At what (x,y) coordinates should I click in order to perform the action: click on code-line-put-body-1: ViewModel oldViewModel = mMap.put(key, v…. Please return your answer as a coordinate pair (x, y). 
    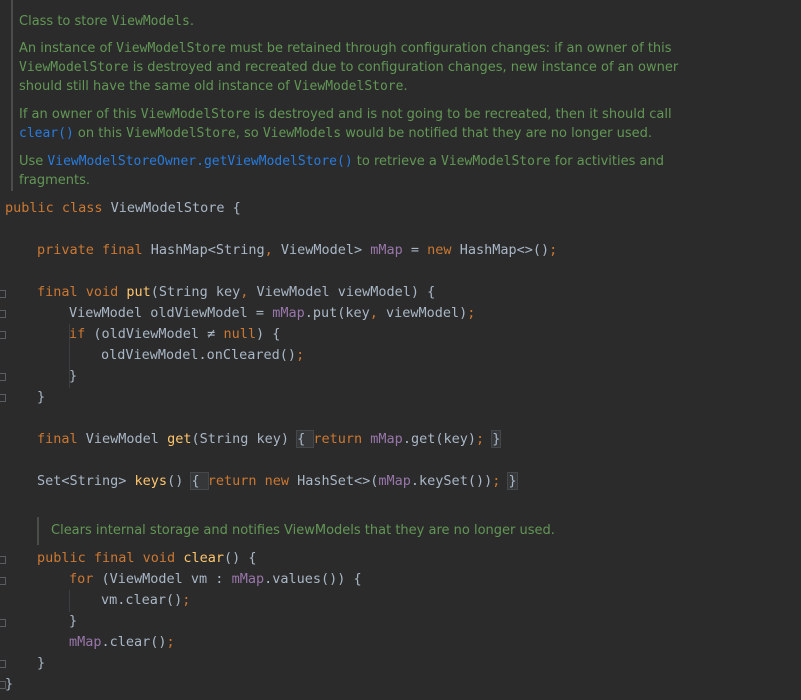
    Looking at the image, I should click on (272, 313).